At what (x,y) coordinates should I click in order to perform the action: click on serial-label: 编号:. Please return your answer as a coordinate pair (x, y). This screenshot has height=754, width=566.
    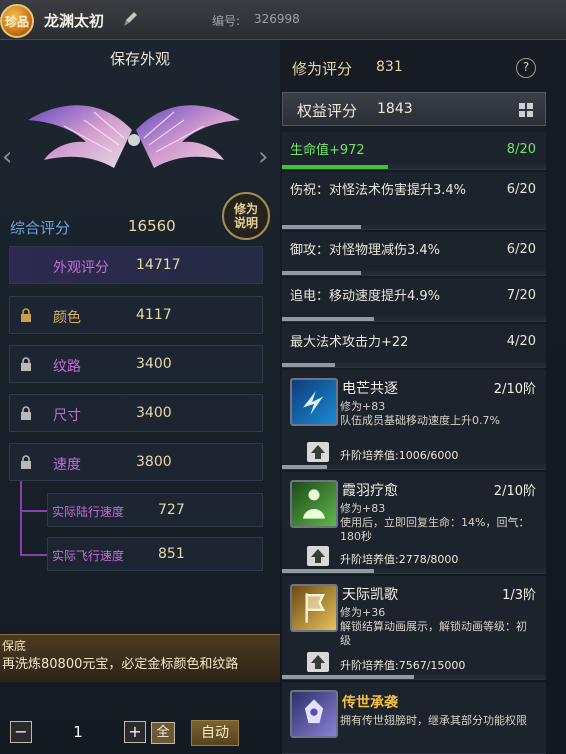
    Looking at the image, I should click on (226, 21).